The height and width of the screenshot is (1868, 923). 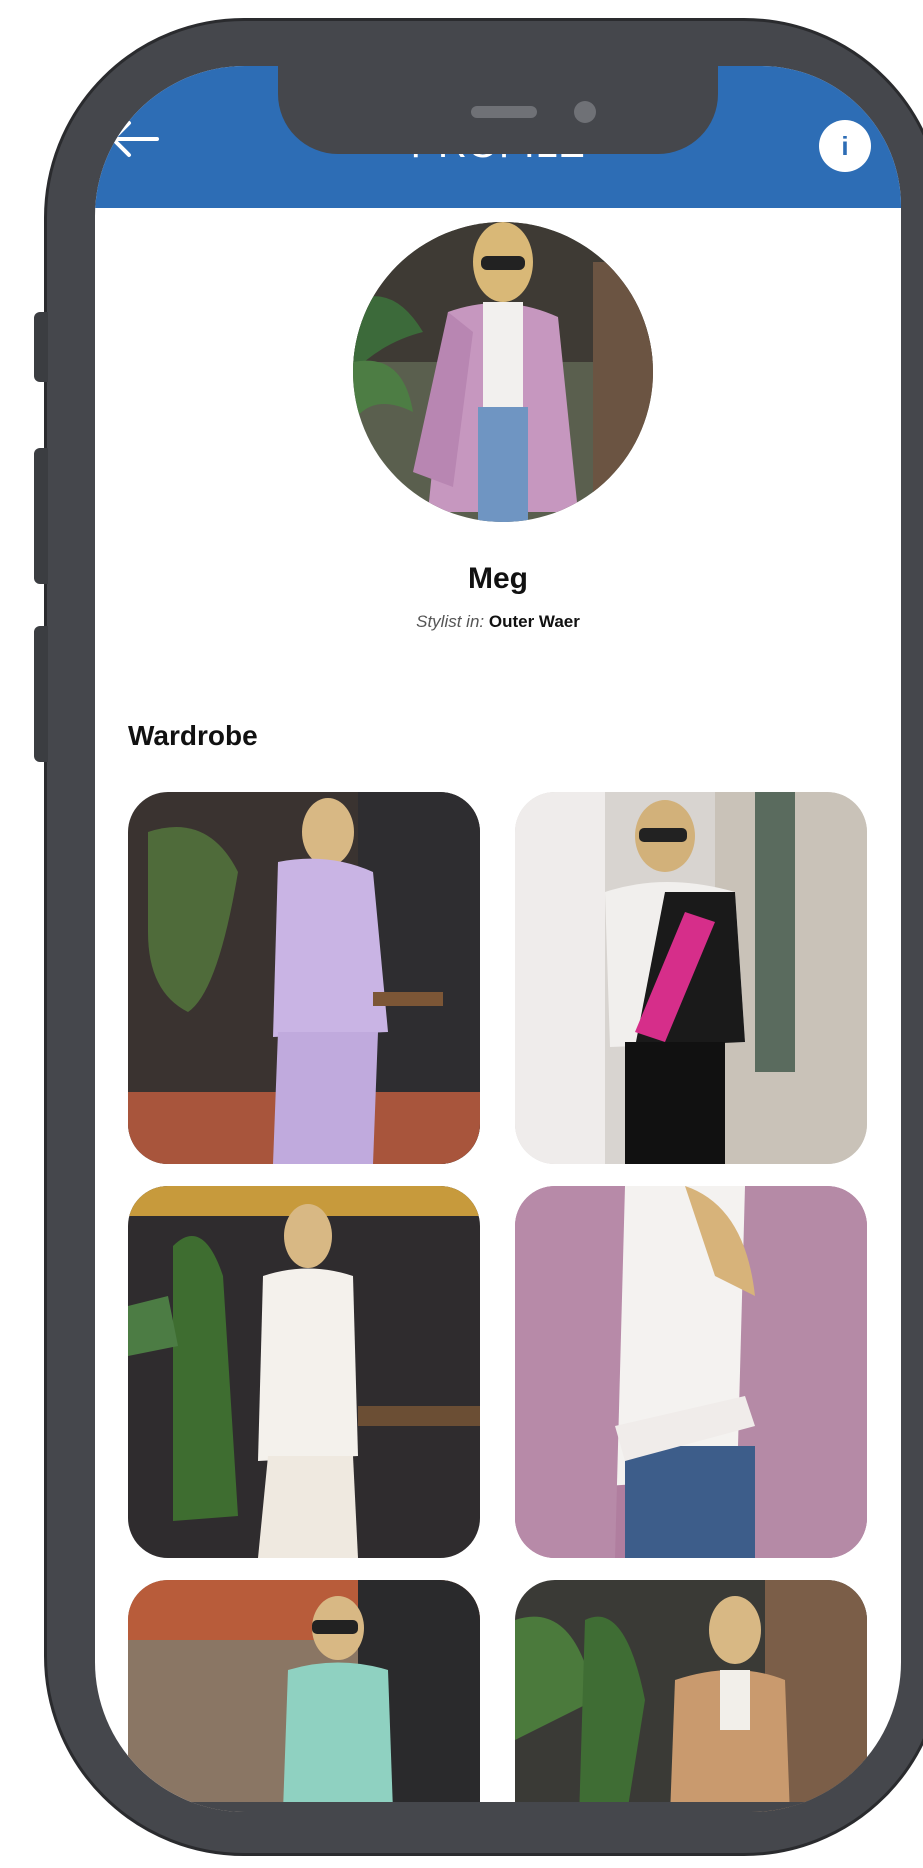 I want to click on wardrobe-photo-white, so click(x=304, y=1372).